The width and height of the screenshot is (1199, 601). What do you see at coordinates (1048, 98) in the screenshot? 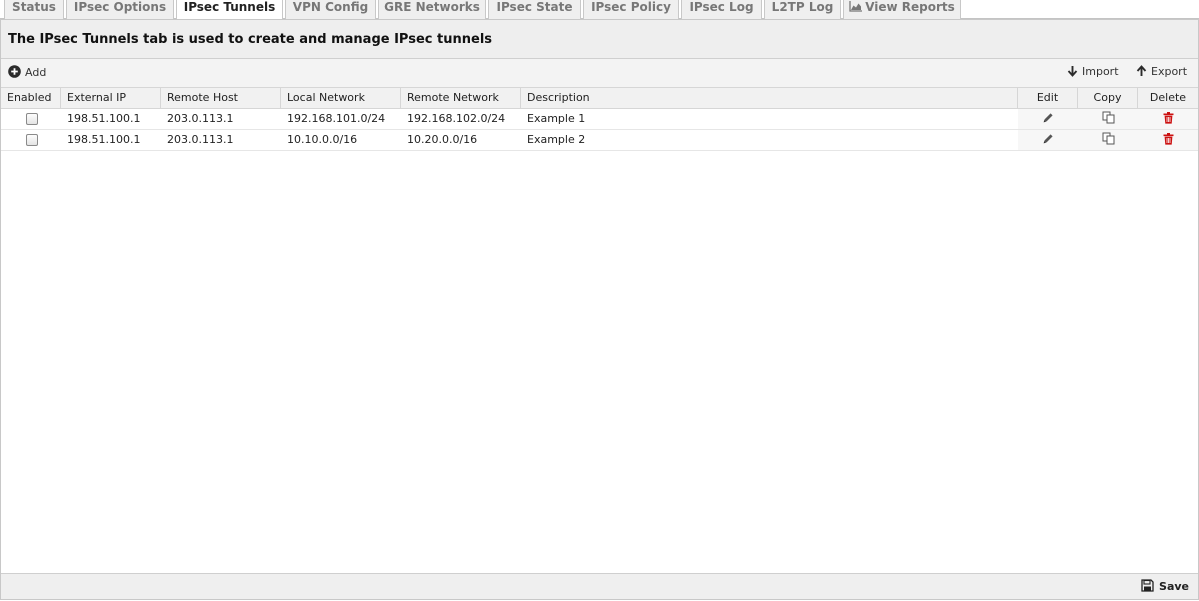
I see `column-header-edit: Edit` at bounding box center [1048, 98].